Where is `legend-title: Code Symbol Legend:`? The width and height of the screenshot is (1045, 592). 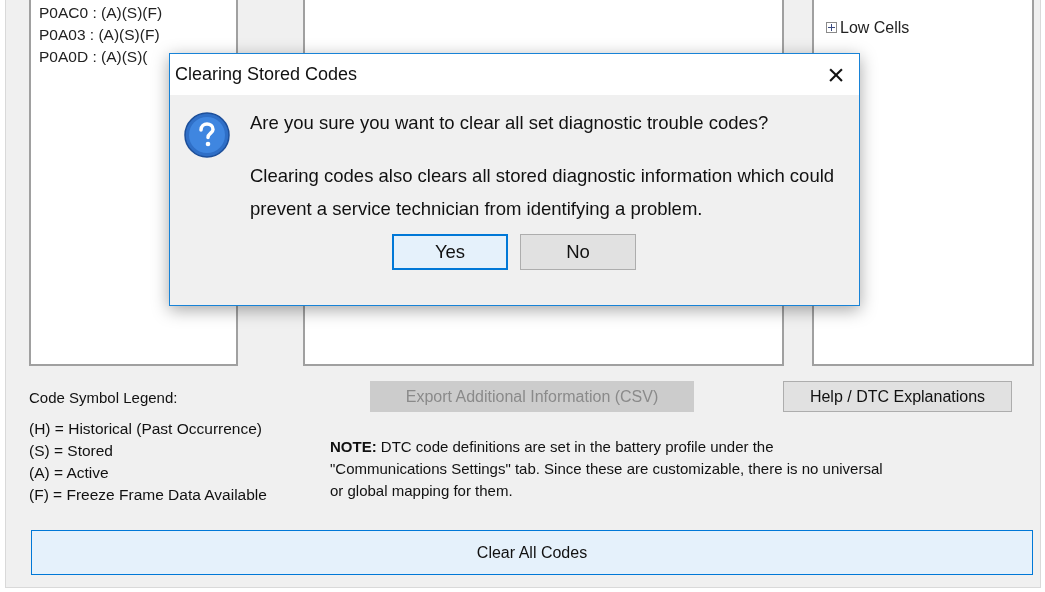 legend-title: Code Symbol Legend: is located at coordinates (104, 398).